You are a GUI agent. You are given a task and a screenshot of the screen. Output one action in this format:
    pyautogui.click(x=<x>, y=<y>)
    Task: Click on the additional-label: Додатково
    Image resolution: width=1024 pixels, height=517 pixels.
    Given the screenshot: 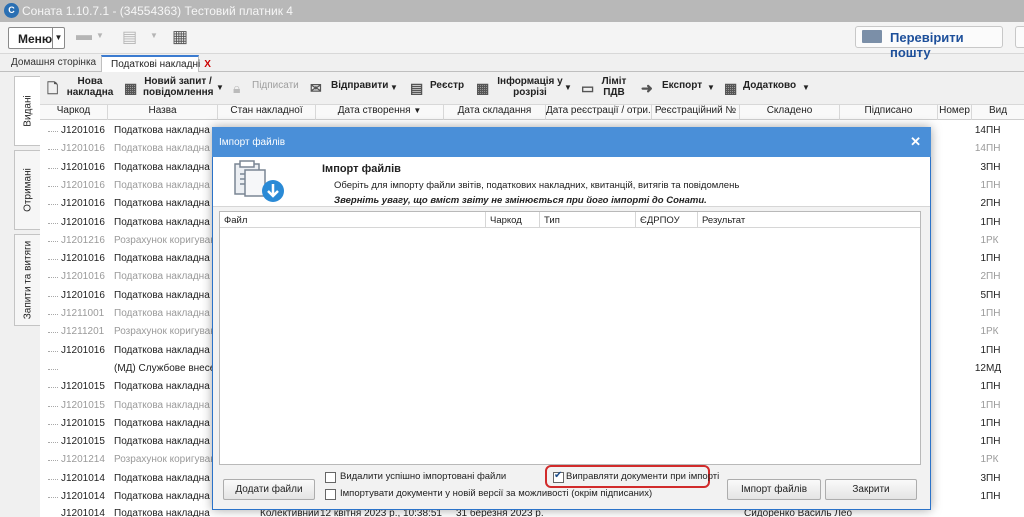 What is the action you would take?
    pyautogui.click(x=770, y=85)
    